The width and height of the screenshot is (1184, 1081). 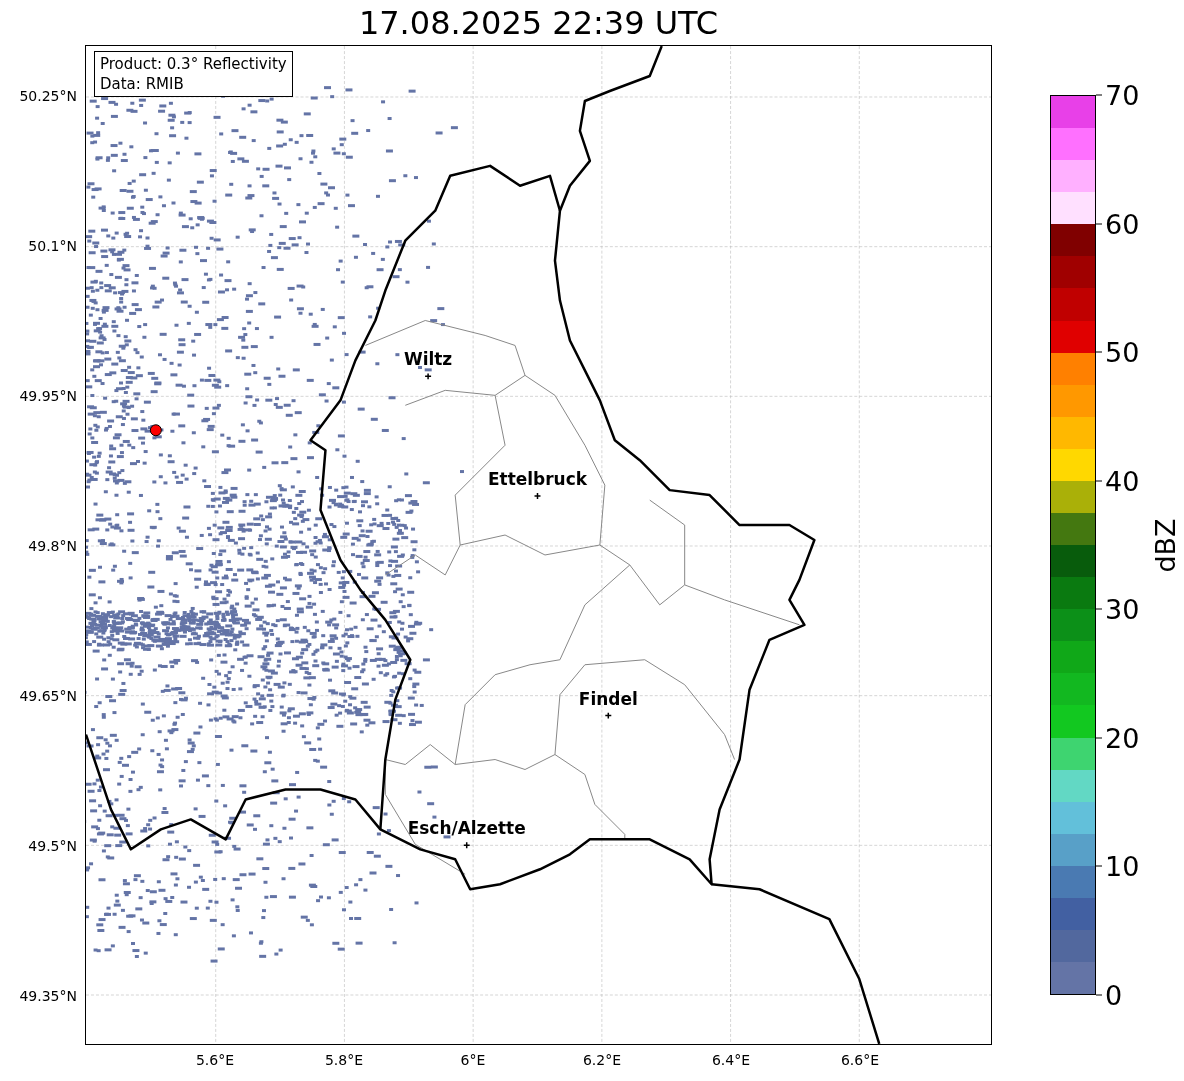 What do you see at coordinates (537, 479) in the screenshot?
I see `city-label: Ettelbruck` at bounding box center [537, 479].